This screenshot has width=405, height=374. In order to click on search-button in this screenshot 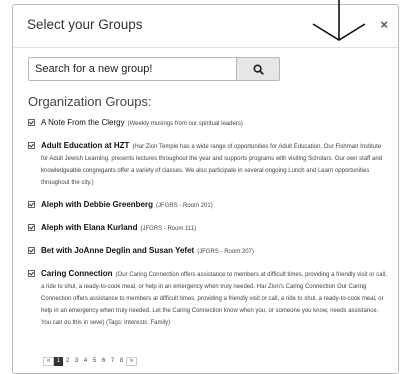, I will do `click(258, 69)`.